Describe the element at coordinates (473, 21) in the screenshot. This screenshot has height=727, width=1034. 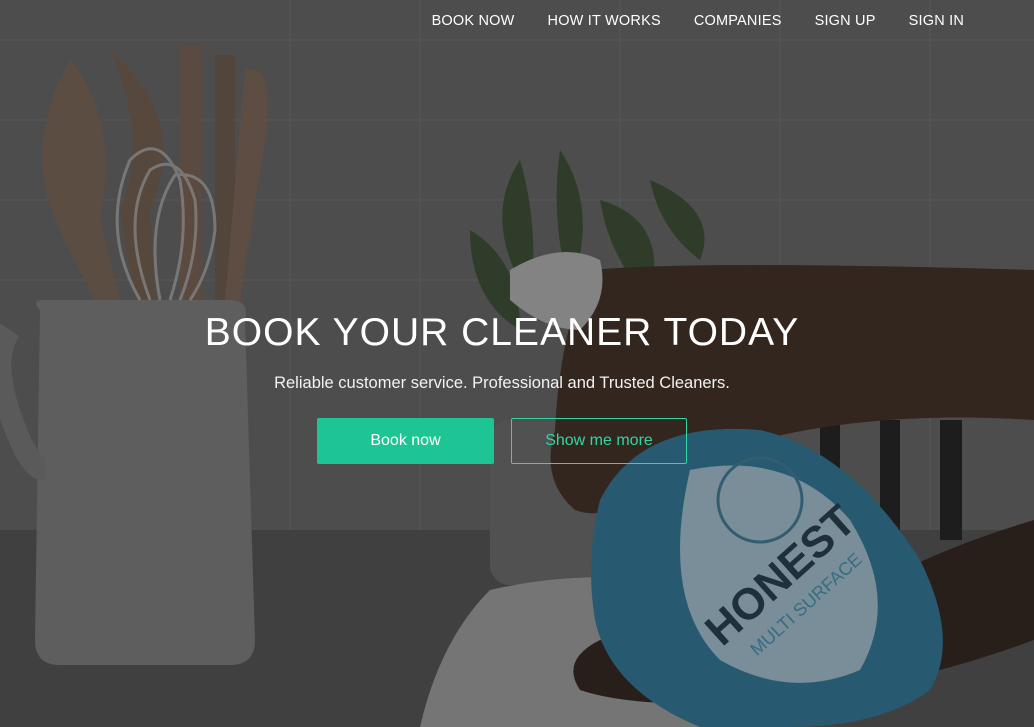
I see `nav-book-now: BOOK NOW` at that location.